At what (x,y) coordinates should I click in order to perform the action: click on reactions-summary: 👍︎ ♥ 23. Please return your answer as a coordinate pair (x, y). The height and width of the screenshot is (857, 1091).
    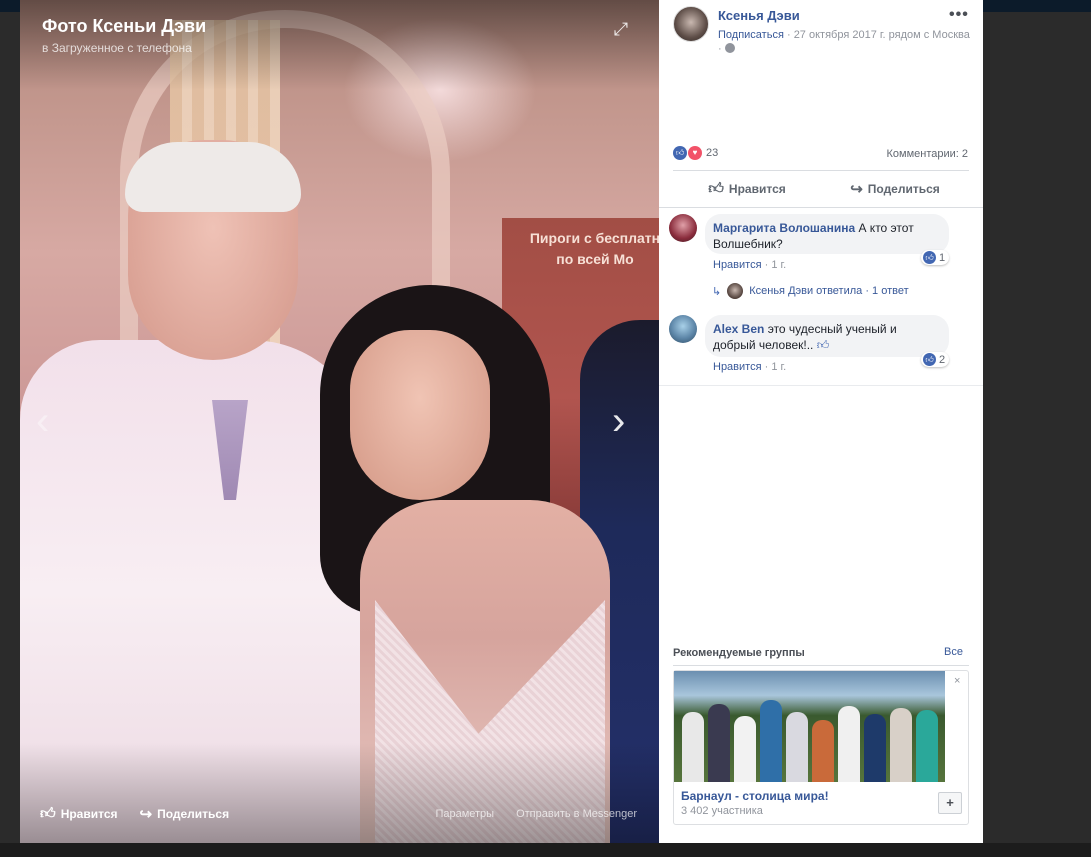
    Looking at the image, I should click on (695, 153).